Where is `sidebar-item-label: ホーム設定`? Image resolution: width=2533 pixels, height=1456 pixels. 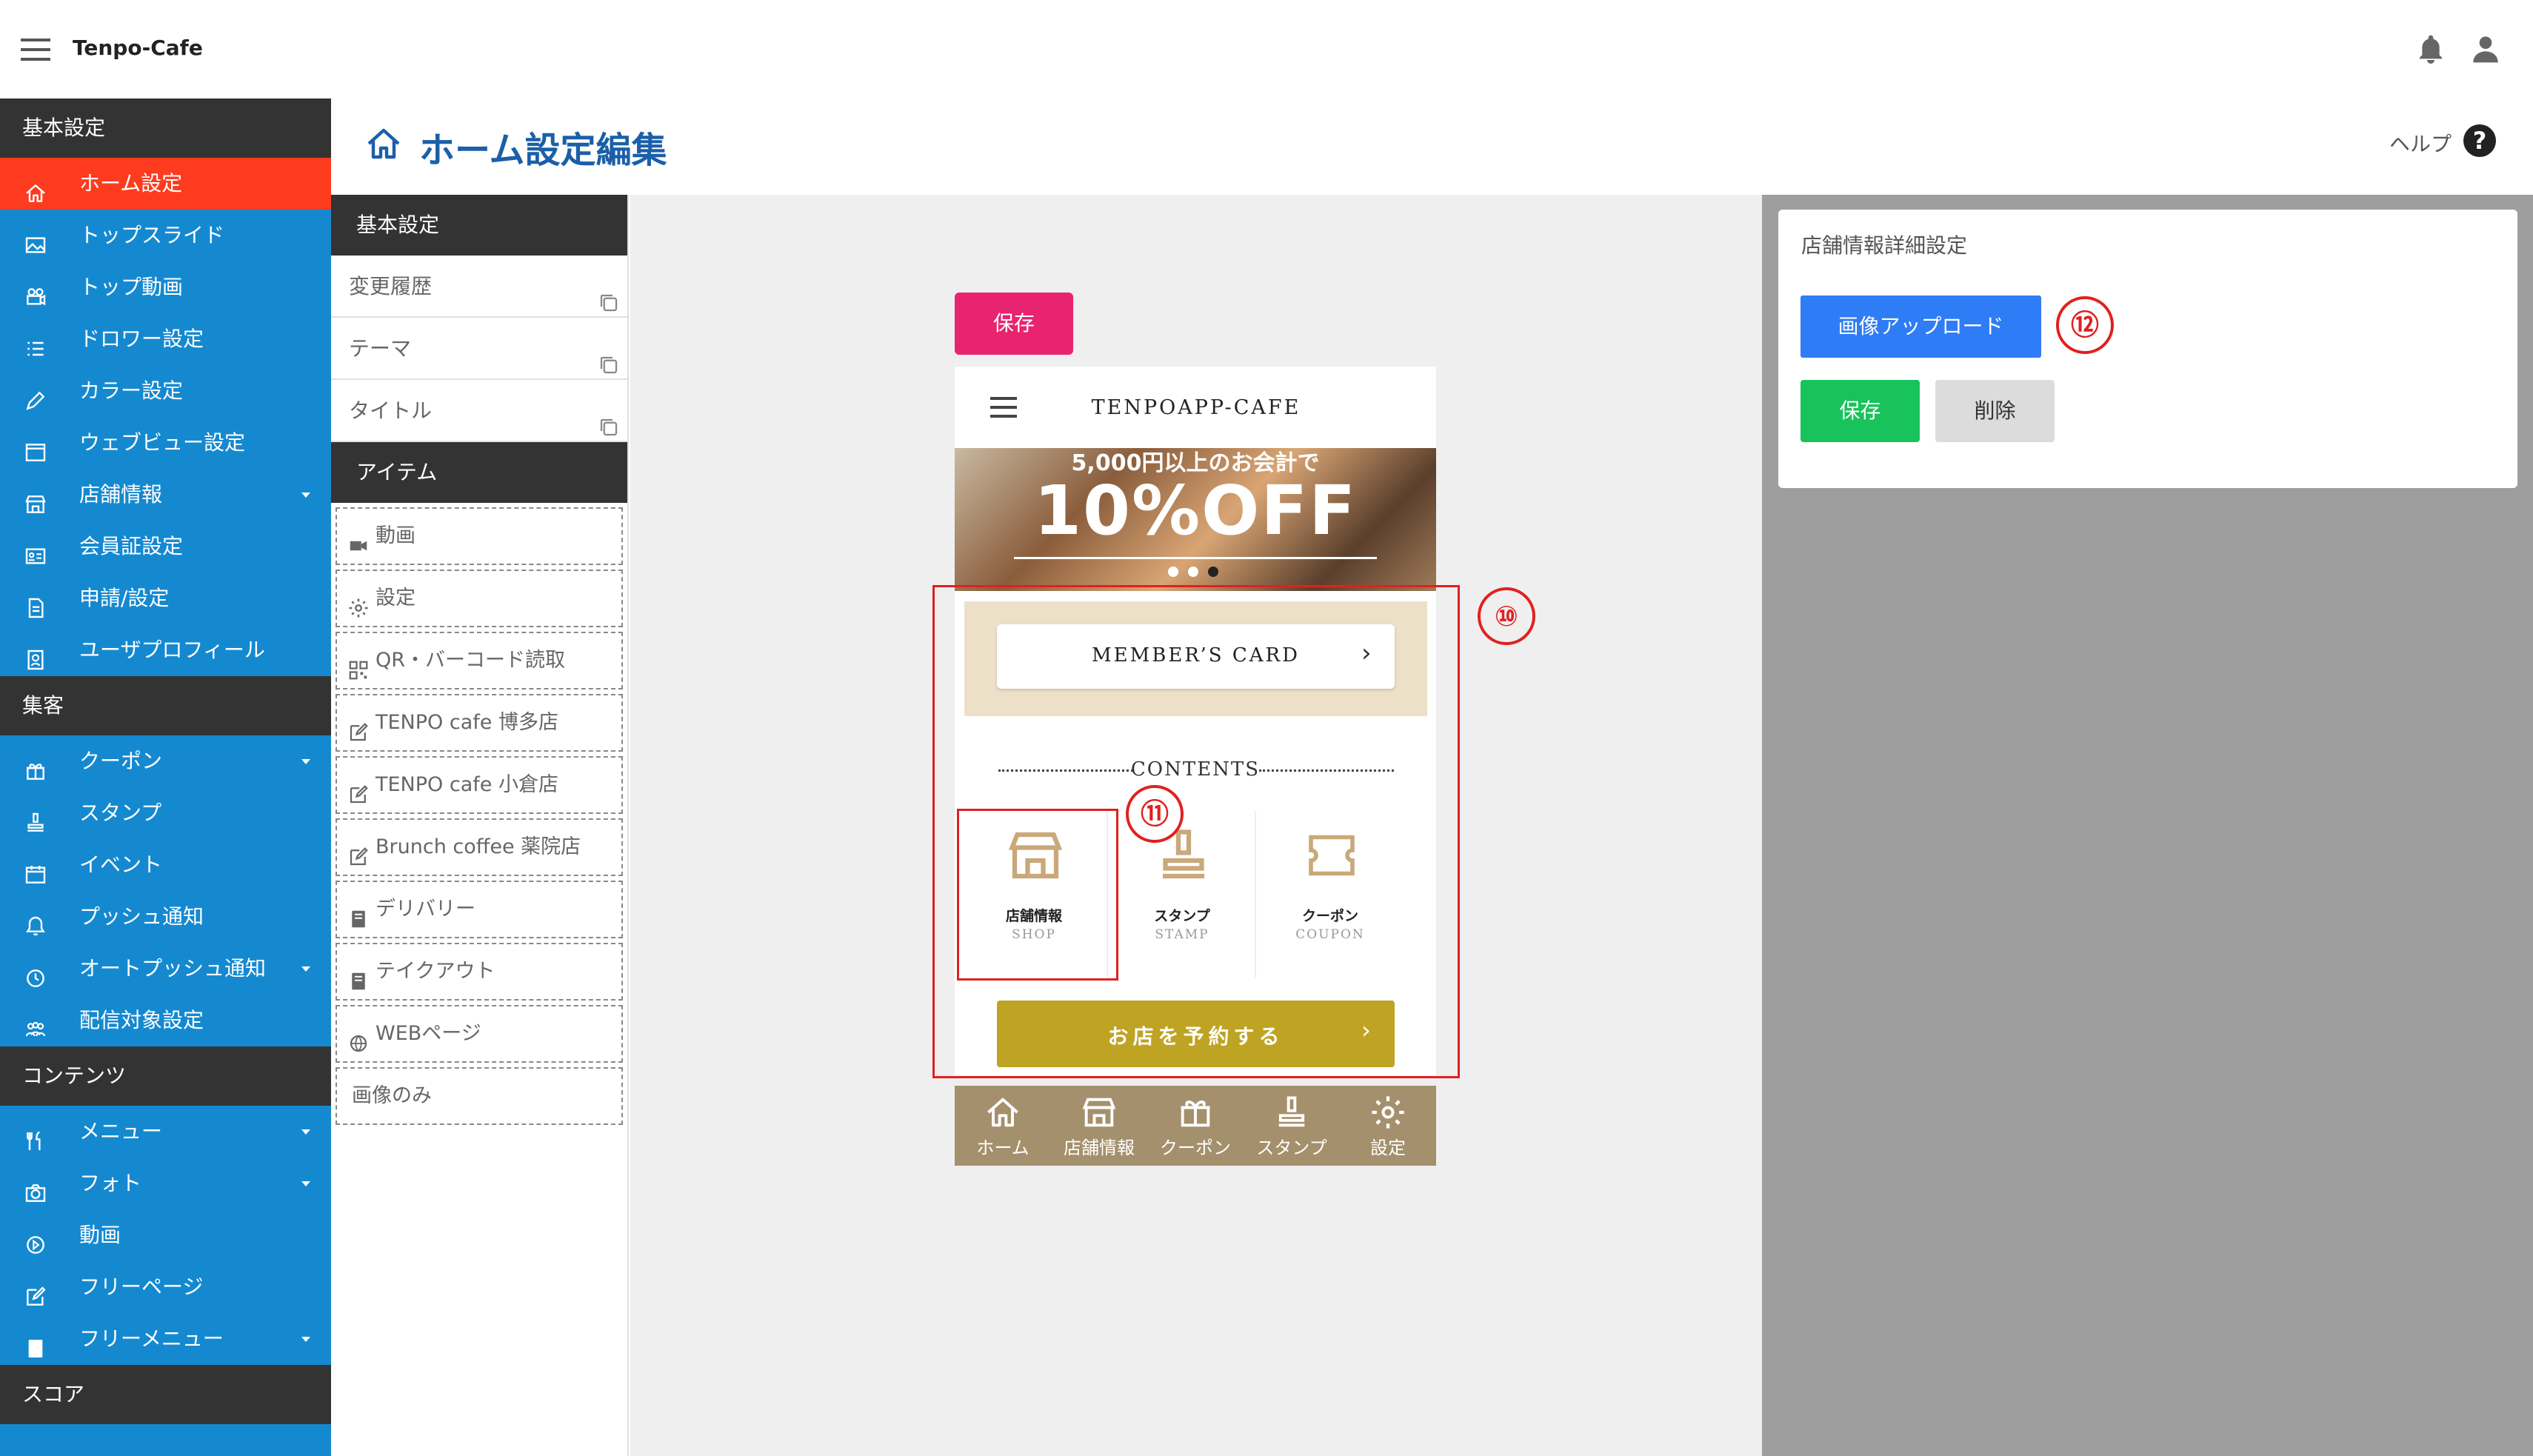
sidebar-item-label: ホーム設定 is located at coordinates (131, 183).